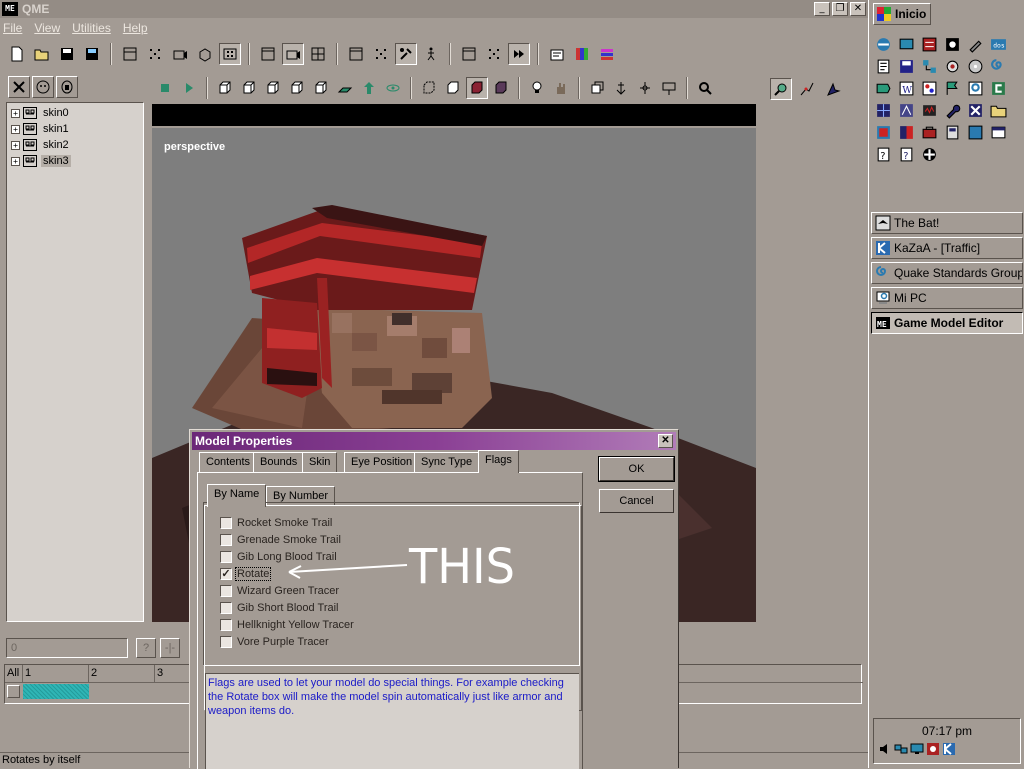  What do you see at coordinates (393, 88) in the screenshot?
I see `eye-button` at bounding box center [393, 88].